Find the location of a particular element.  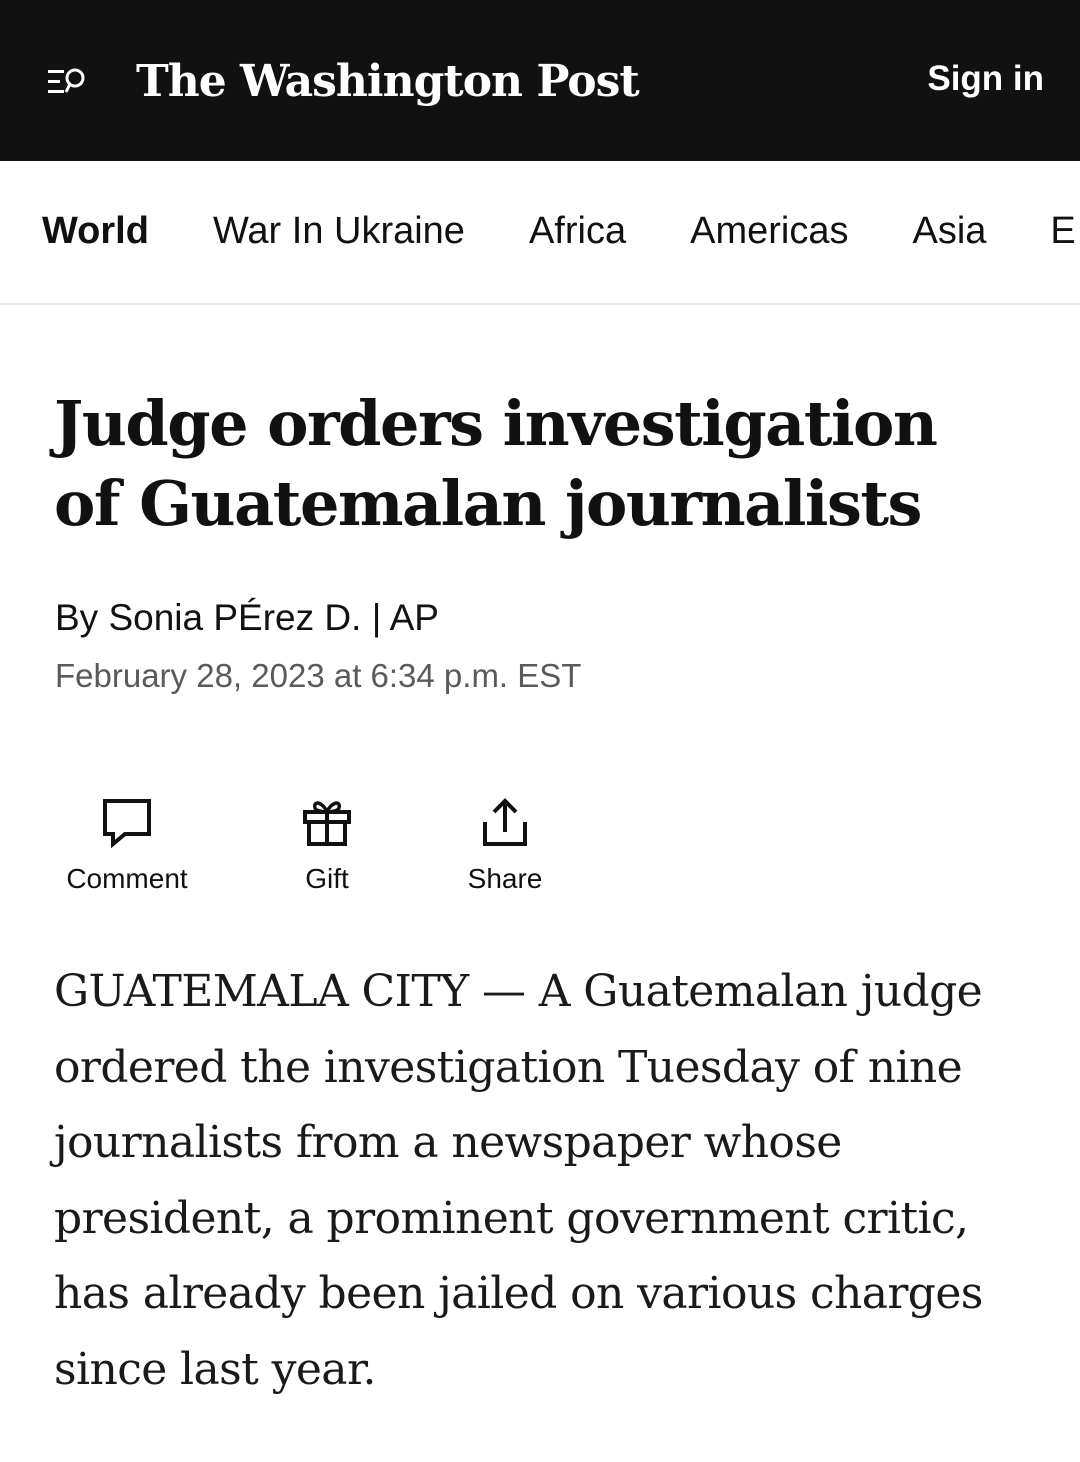

section-nav-item-africa: Africa is located at coordinates (577, 231).